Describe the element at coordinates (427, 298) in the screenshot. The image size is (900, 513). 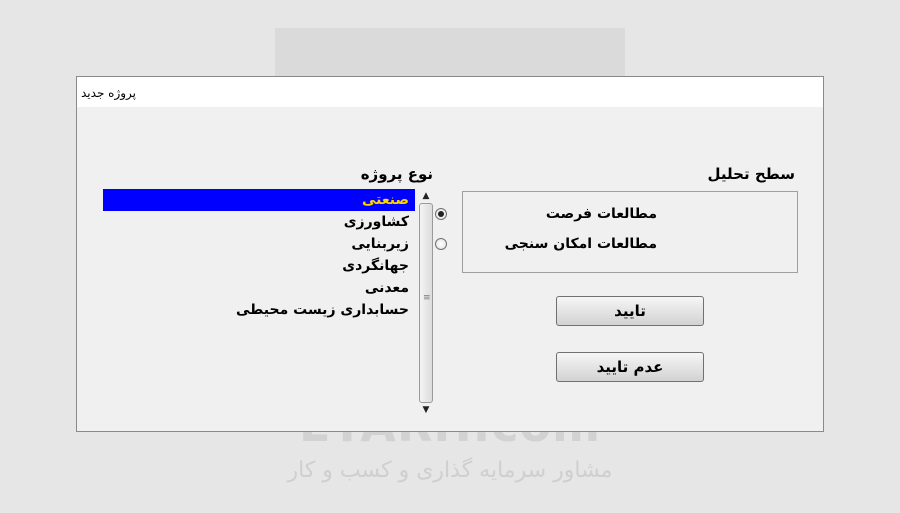
I see `grip-icon: ≡` at that location.